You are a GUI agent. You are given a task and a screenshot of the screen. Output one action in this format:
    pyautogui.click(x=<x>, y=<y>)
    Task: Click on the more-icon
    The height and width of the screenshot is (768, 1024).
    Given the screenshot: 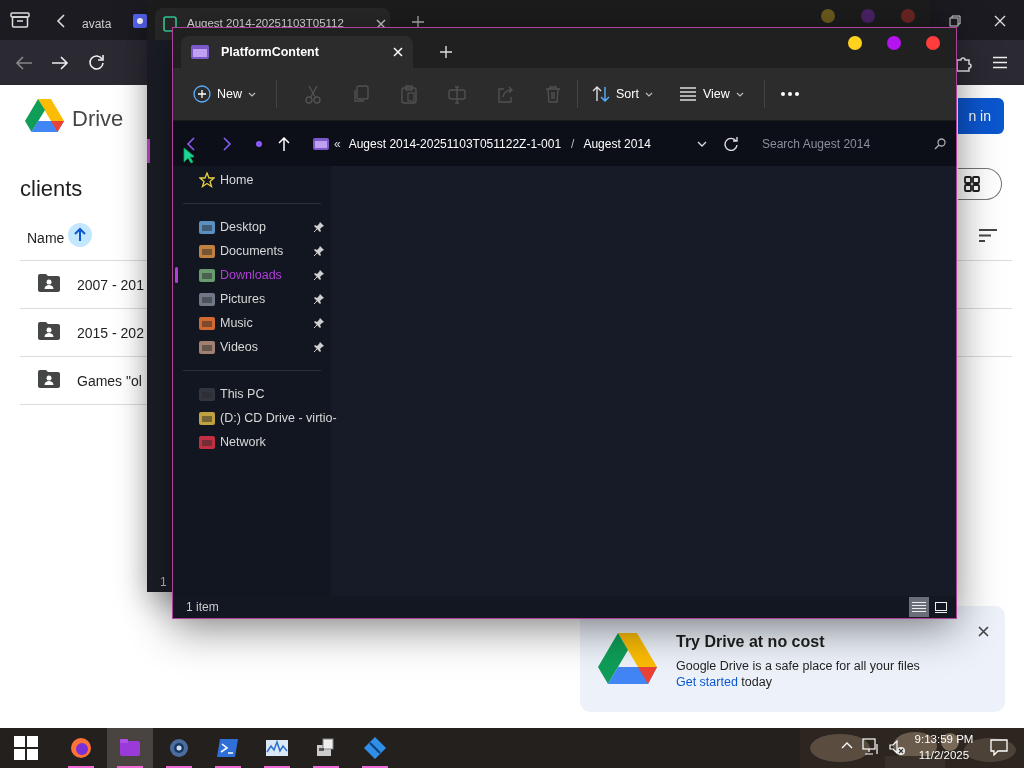 What is the action you would take?
    pyautogui.click(x=789, y=94)
    